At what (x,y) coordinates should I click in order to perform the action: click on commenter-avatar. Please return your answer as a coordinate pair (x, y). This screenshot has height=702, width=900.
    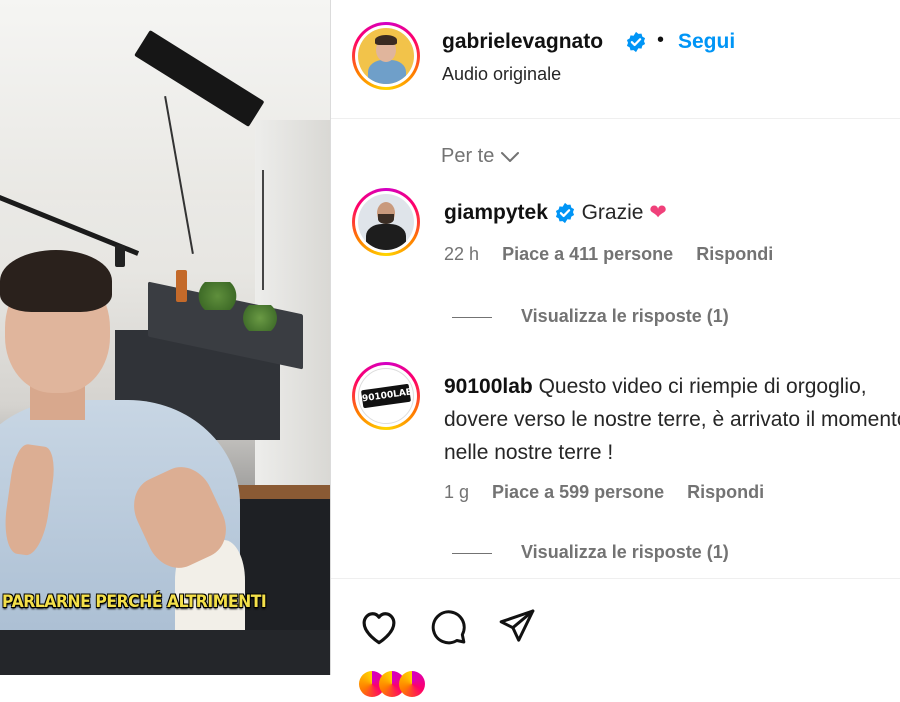
    Looking at the image, I should click on (386, 222).